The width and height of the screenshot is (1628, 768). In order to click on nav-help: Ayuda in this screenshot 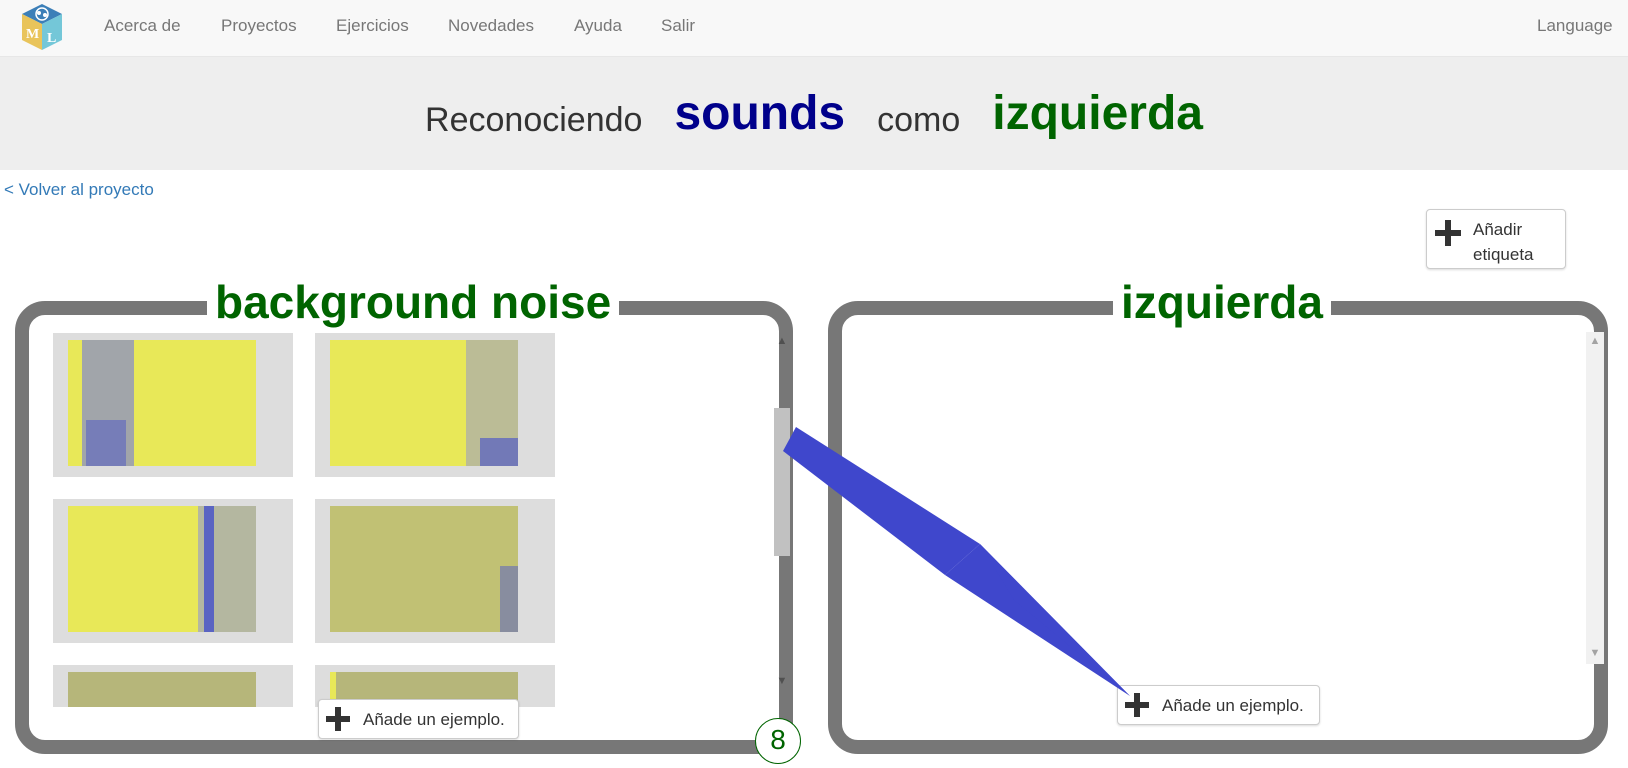, I will do `click(598, 26)`.